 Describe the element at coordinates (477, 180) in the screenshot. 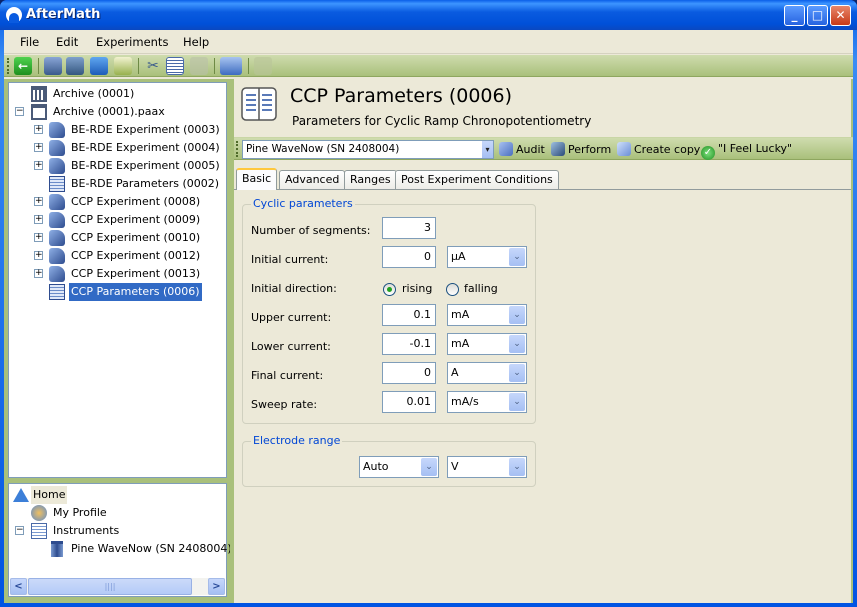

I see `tab-post-experiment-conditions: Post Experiment Conditions` at that location.